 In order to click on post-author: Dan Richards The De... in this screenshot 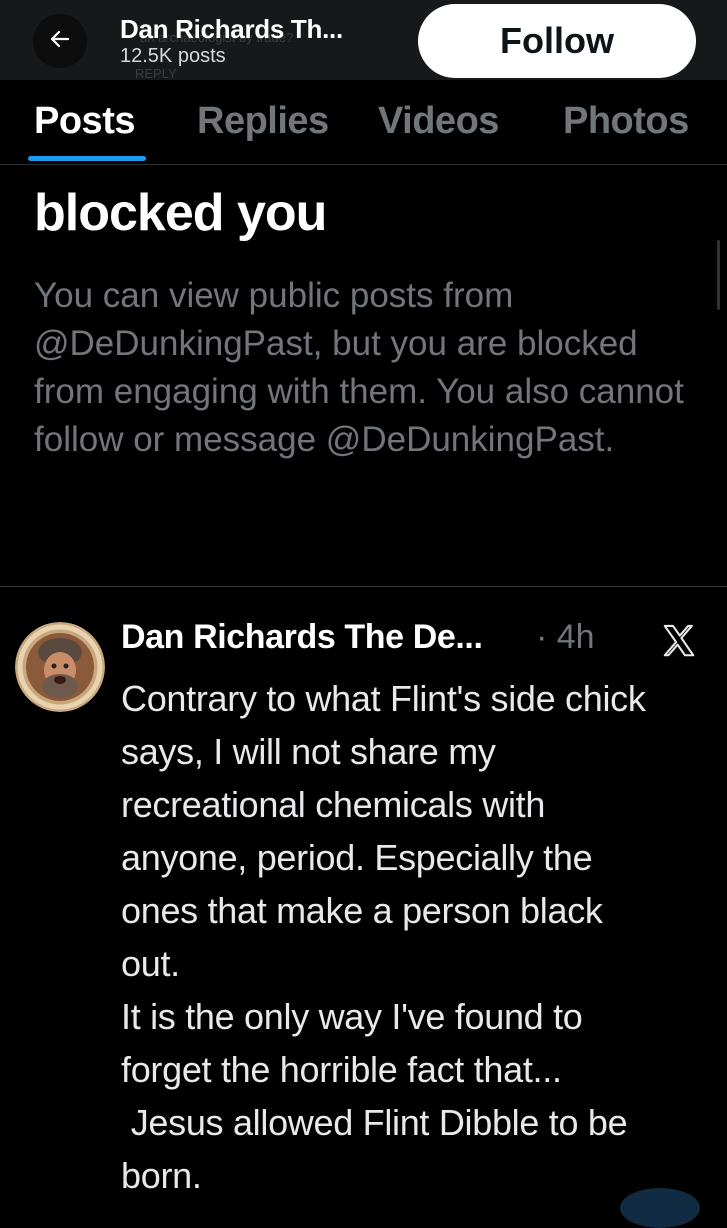, I will do `click(302, 637)`.